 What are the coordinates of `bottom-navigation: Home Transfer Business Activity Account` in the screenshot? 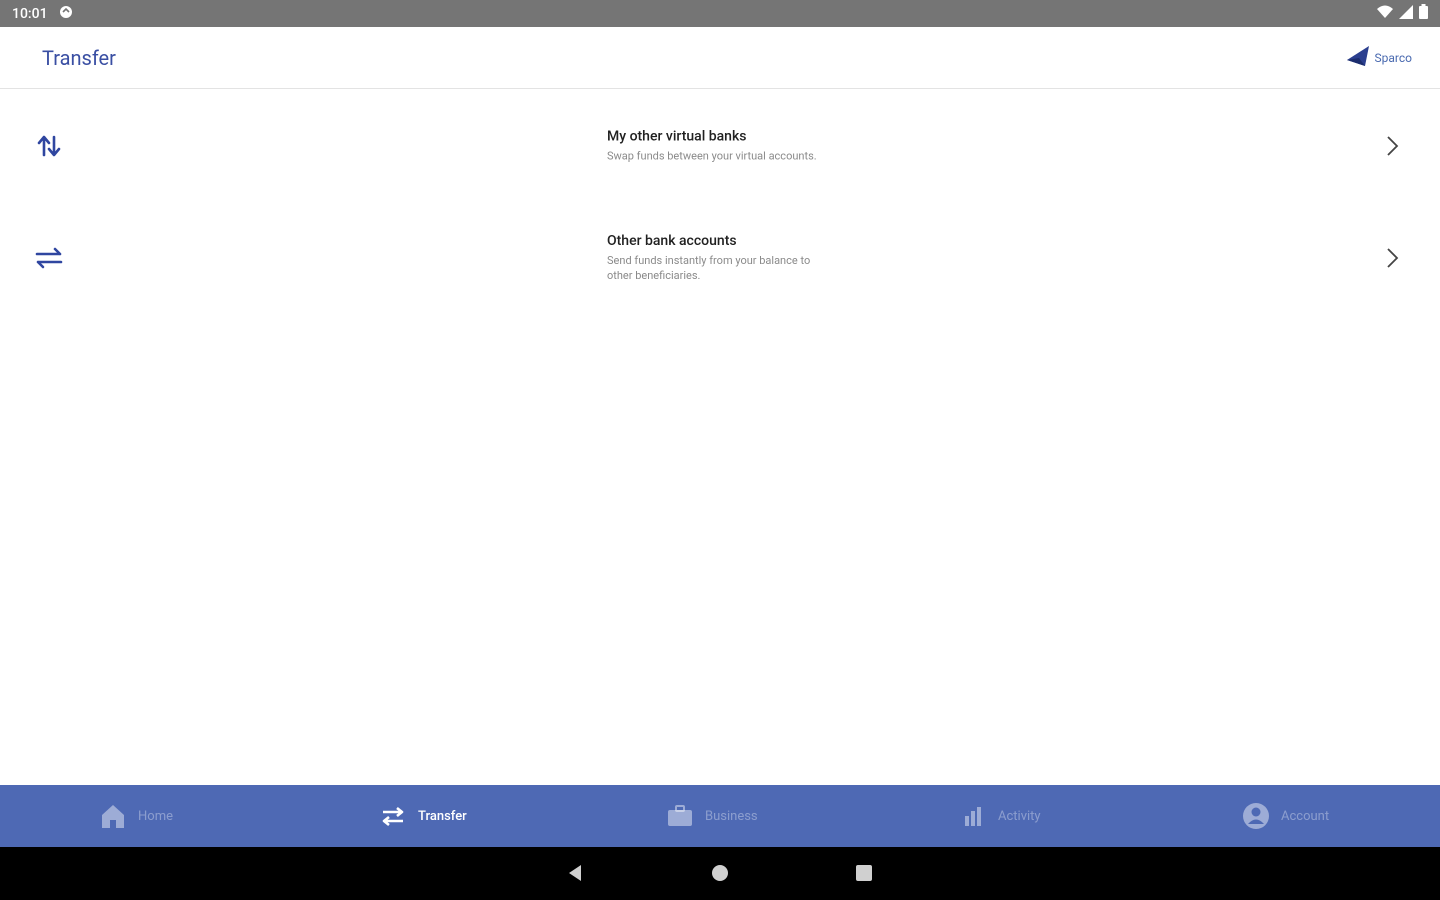 It's located at (720, 816).